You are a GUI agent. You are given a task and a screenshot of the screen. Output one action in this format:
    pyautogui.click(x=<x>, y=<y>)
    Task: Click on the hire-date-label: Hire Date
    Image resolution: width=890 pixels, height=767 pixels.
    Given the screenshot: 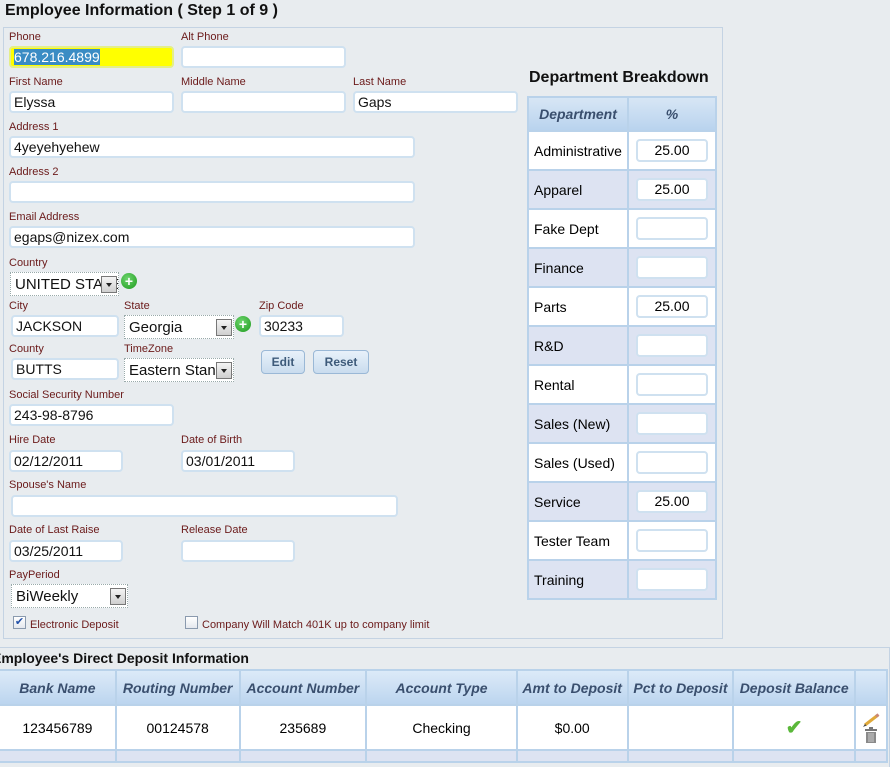 What is the action you would take?
    pyautogui.click(x=32, y=440)
    